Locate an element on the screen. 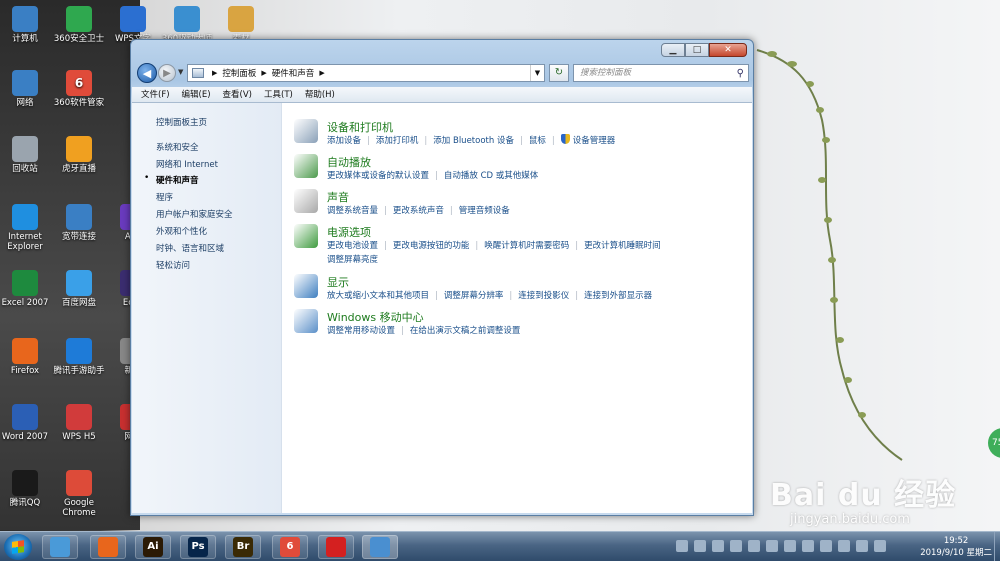 Image resolution: width=1000 pixels, height=561 pixels. menu-tools: 工具(T) is located at coordinates (278, 94).